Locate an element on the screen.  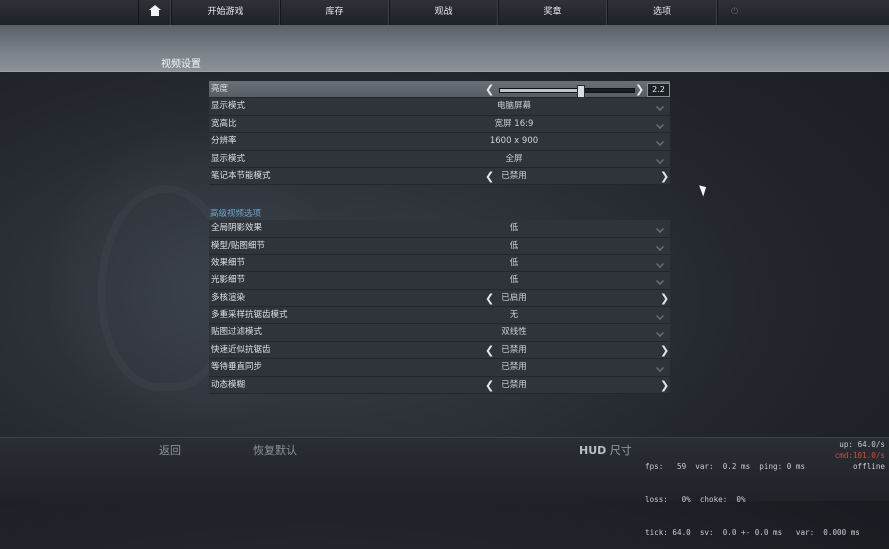
setting-label: 多核渲染 is located at coordinates (228, 297).